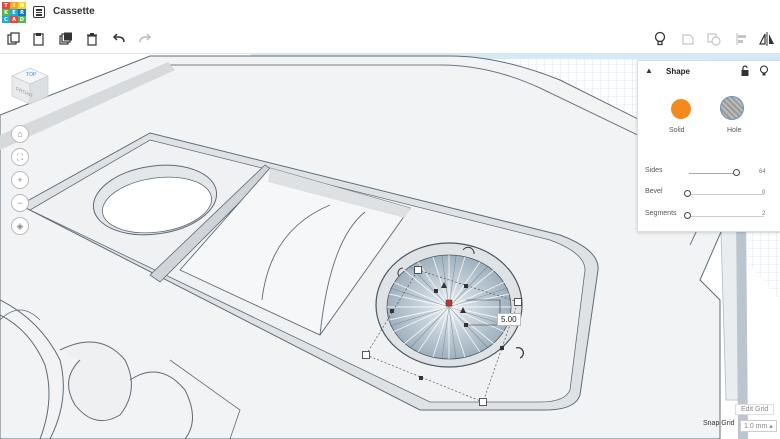 The height and width of the screenshot is (439, 780). What do you see at coordinates (661, 213) in the screenshot?
I see `segments-label: Segments` at bounding box center [661, 213].